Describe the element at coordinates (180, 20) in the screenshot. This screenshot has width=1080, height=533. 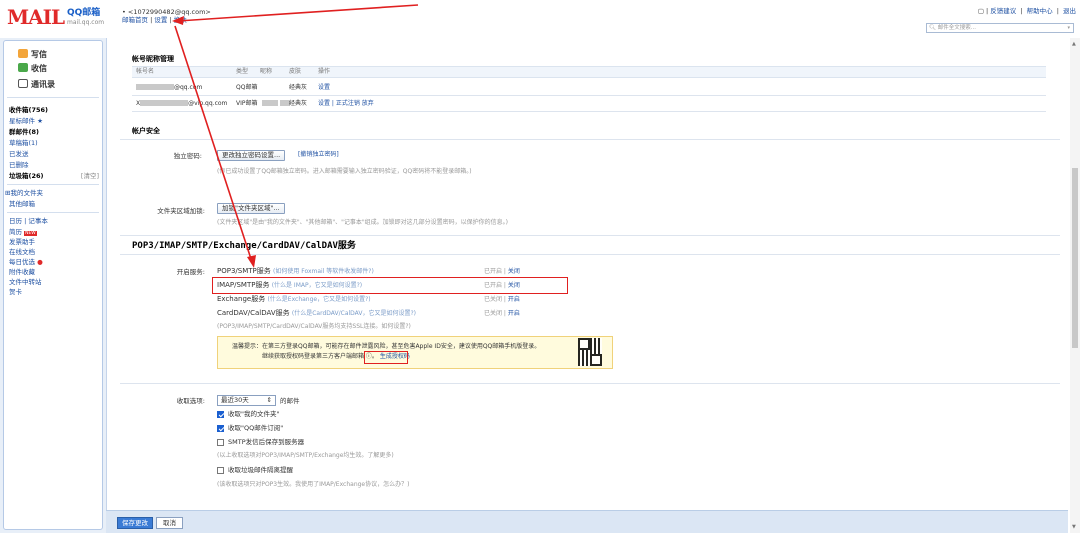
I see `skin-link: 换肤` at that location.